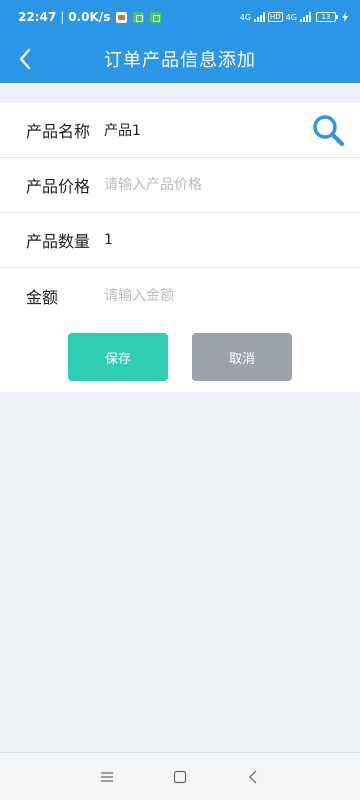  I want to click on status-net-speed: 0.0K/s, so click(89, 17).